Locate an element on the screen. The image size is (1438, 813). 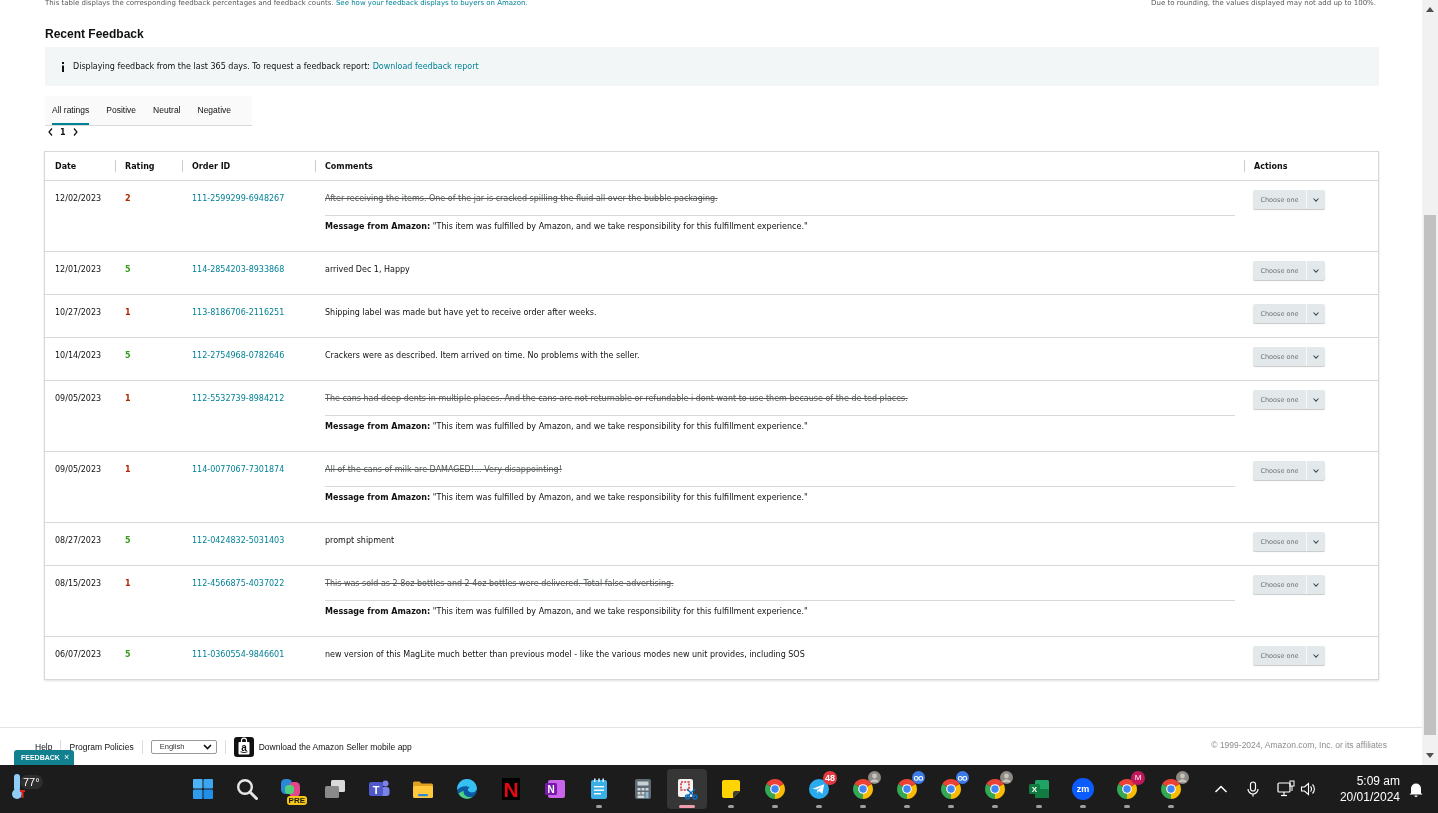
next-page-button is located at coordinates (75, 132).